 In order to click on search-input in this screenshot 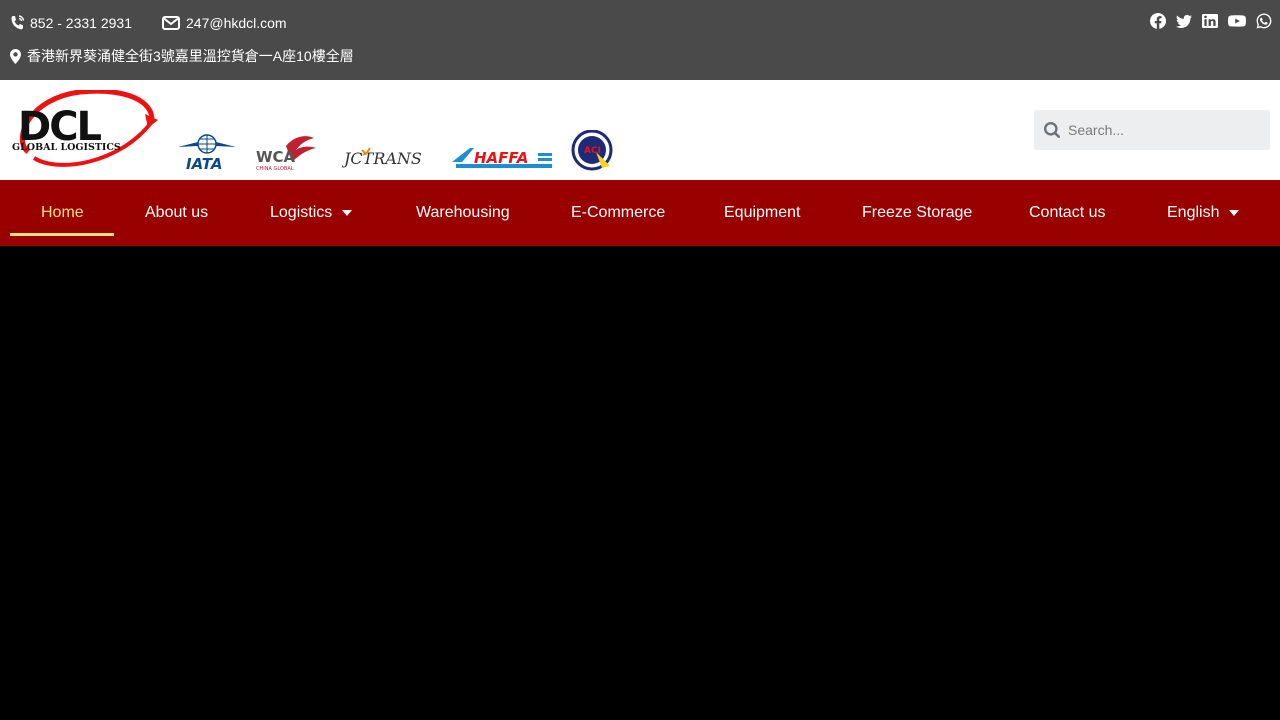, I will do `click(1167, 130)`.